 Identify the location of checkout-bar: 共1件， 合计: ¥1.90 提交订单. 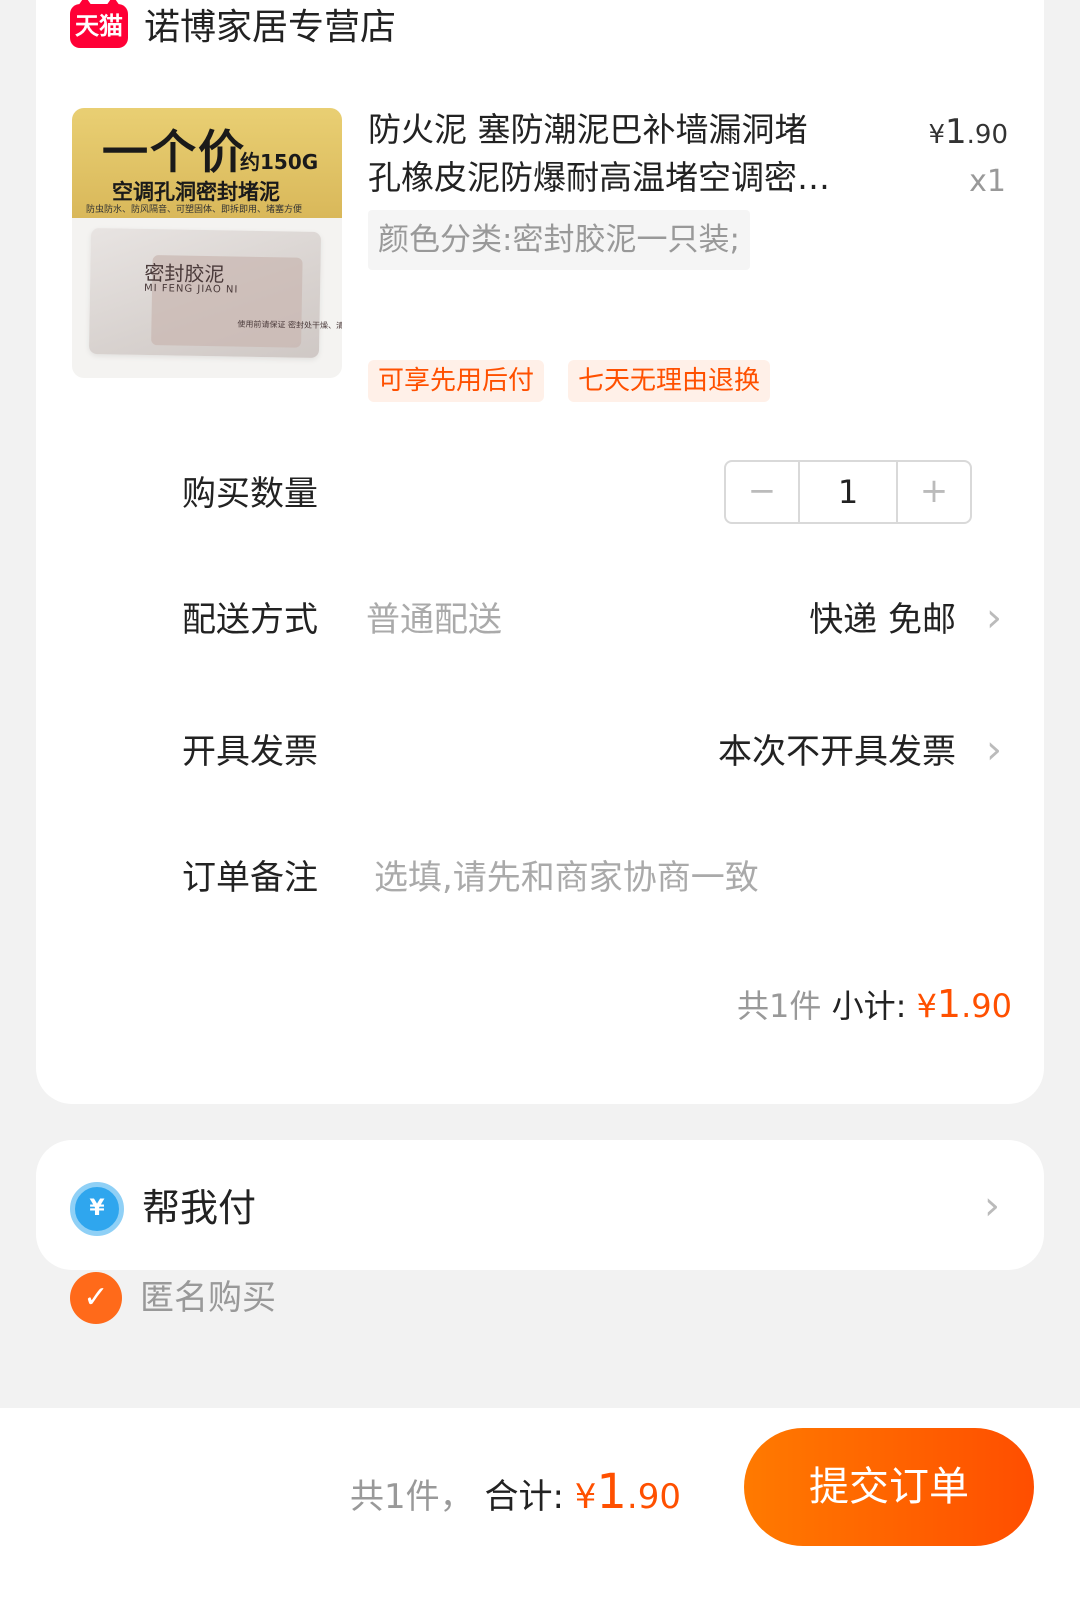
(540, 1510).